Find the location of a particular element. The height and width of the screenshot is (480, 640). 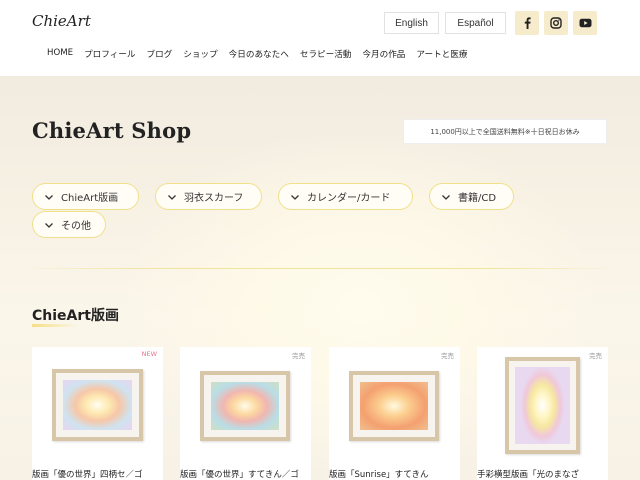

category-pill-books-cd: 書籍/CD is located at coordinates (471, 196).